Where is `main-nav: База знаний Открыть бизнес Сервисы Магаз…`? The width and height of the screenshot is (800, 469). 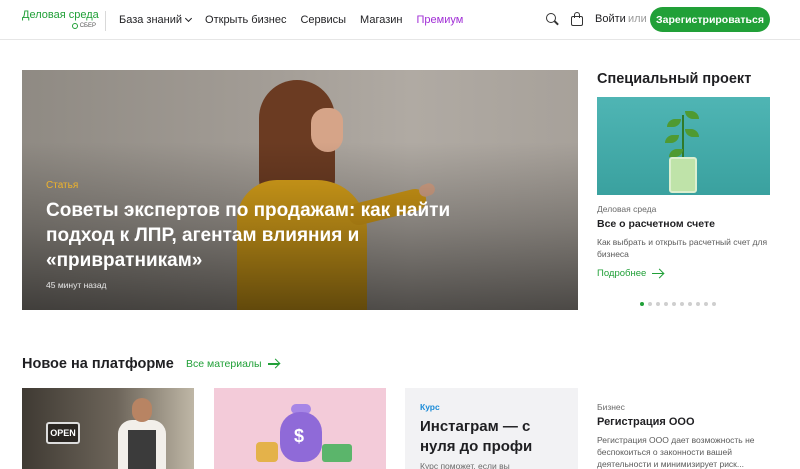
main-nav: База знаний Открыть бизнес Сервисы Магаз… is located at coordinates (291, 20).